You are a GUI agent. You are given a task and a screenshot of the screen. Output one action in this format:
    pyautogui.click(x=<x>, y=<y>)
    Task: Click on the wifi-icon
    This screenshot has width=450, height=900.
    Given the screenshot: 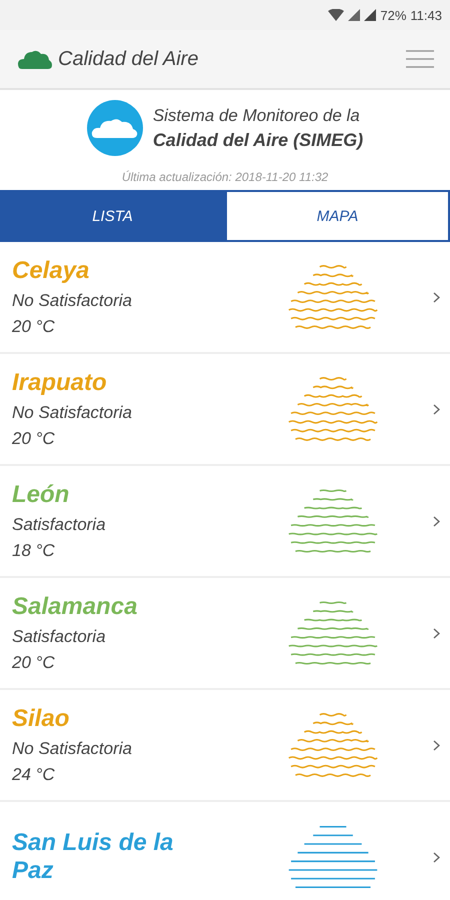 What is the action you would take?
    pyautogui.click(x=336, y=15)
    